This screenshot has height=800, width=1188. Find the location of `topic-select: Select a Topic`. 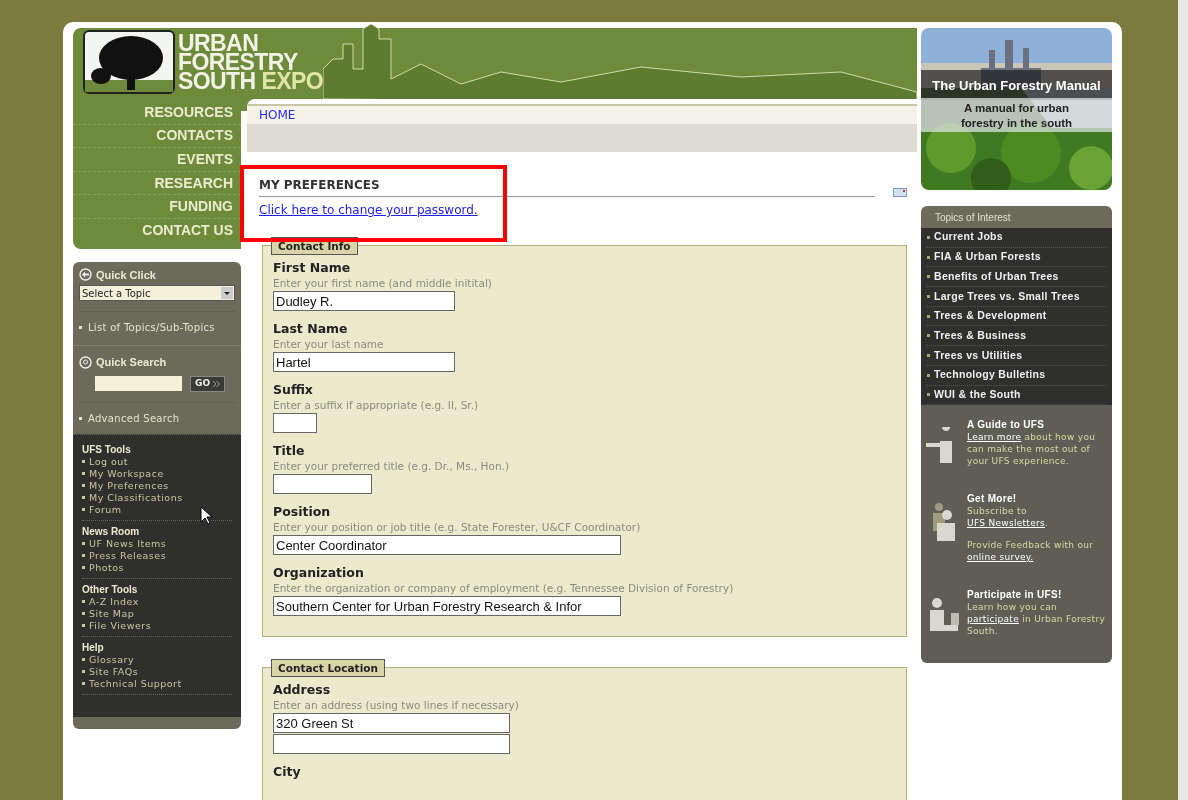

topic-select: Select a Topic is located at coordinates (157, 293).